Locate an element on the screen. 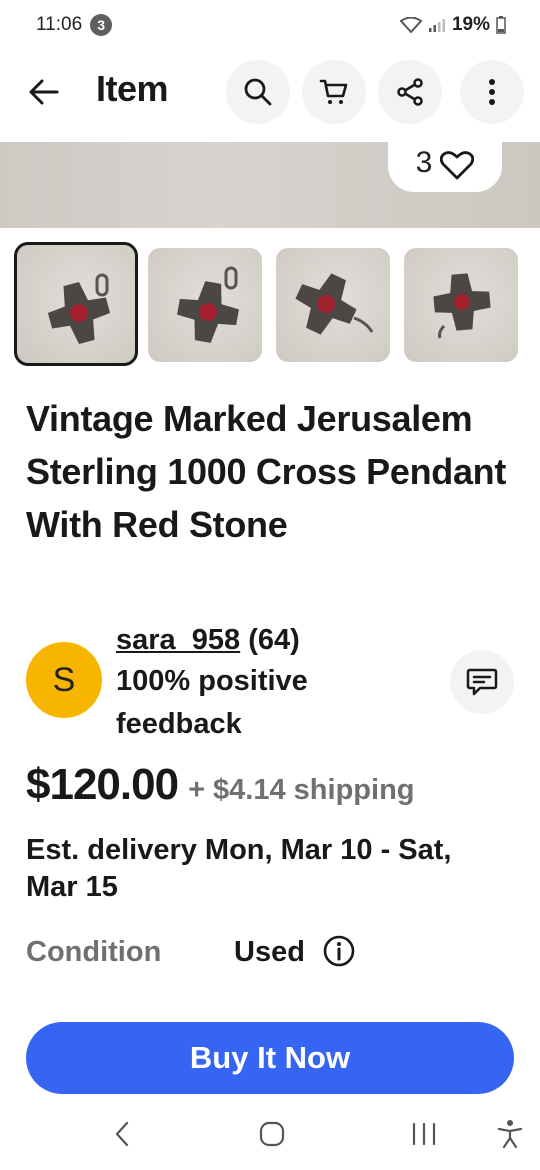 Image resolution: width=540 pixels, height=1170 pixels. watch-count-button: 3 is located at coordinates (445, 167).